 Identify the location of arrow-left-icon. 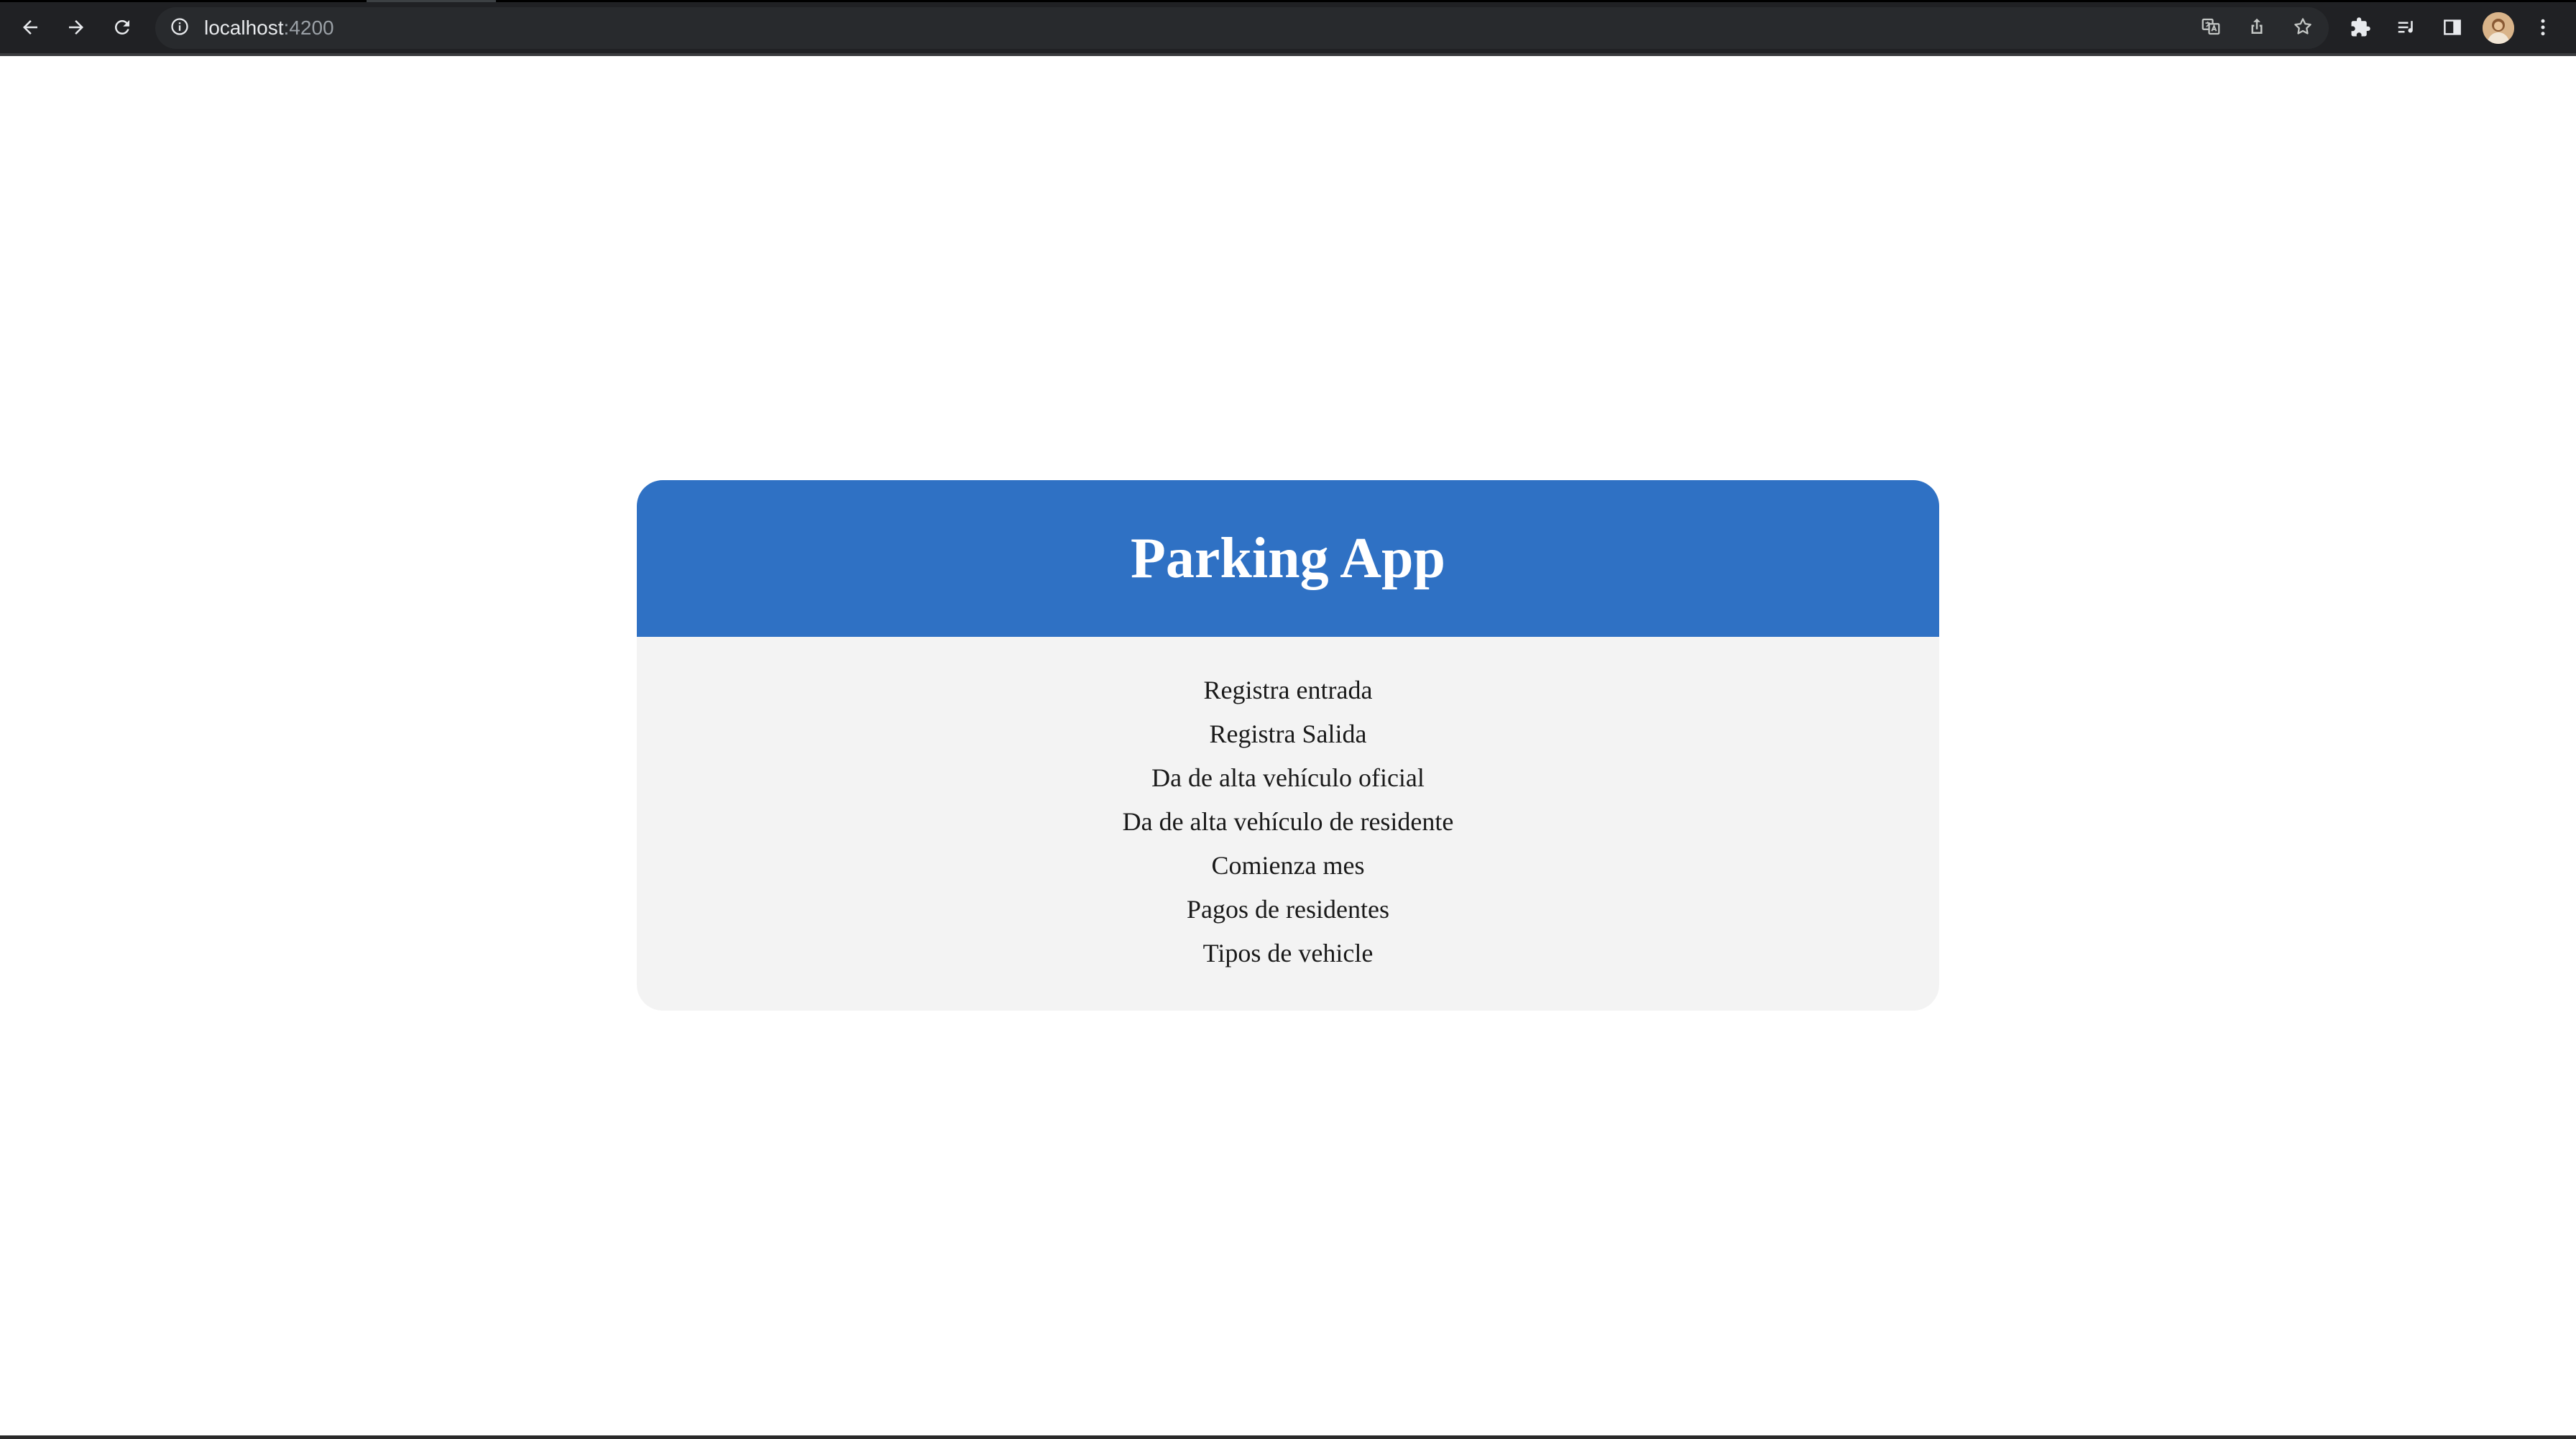
(30, 27).